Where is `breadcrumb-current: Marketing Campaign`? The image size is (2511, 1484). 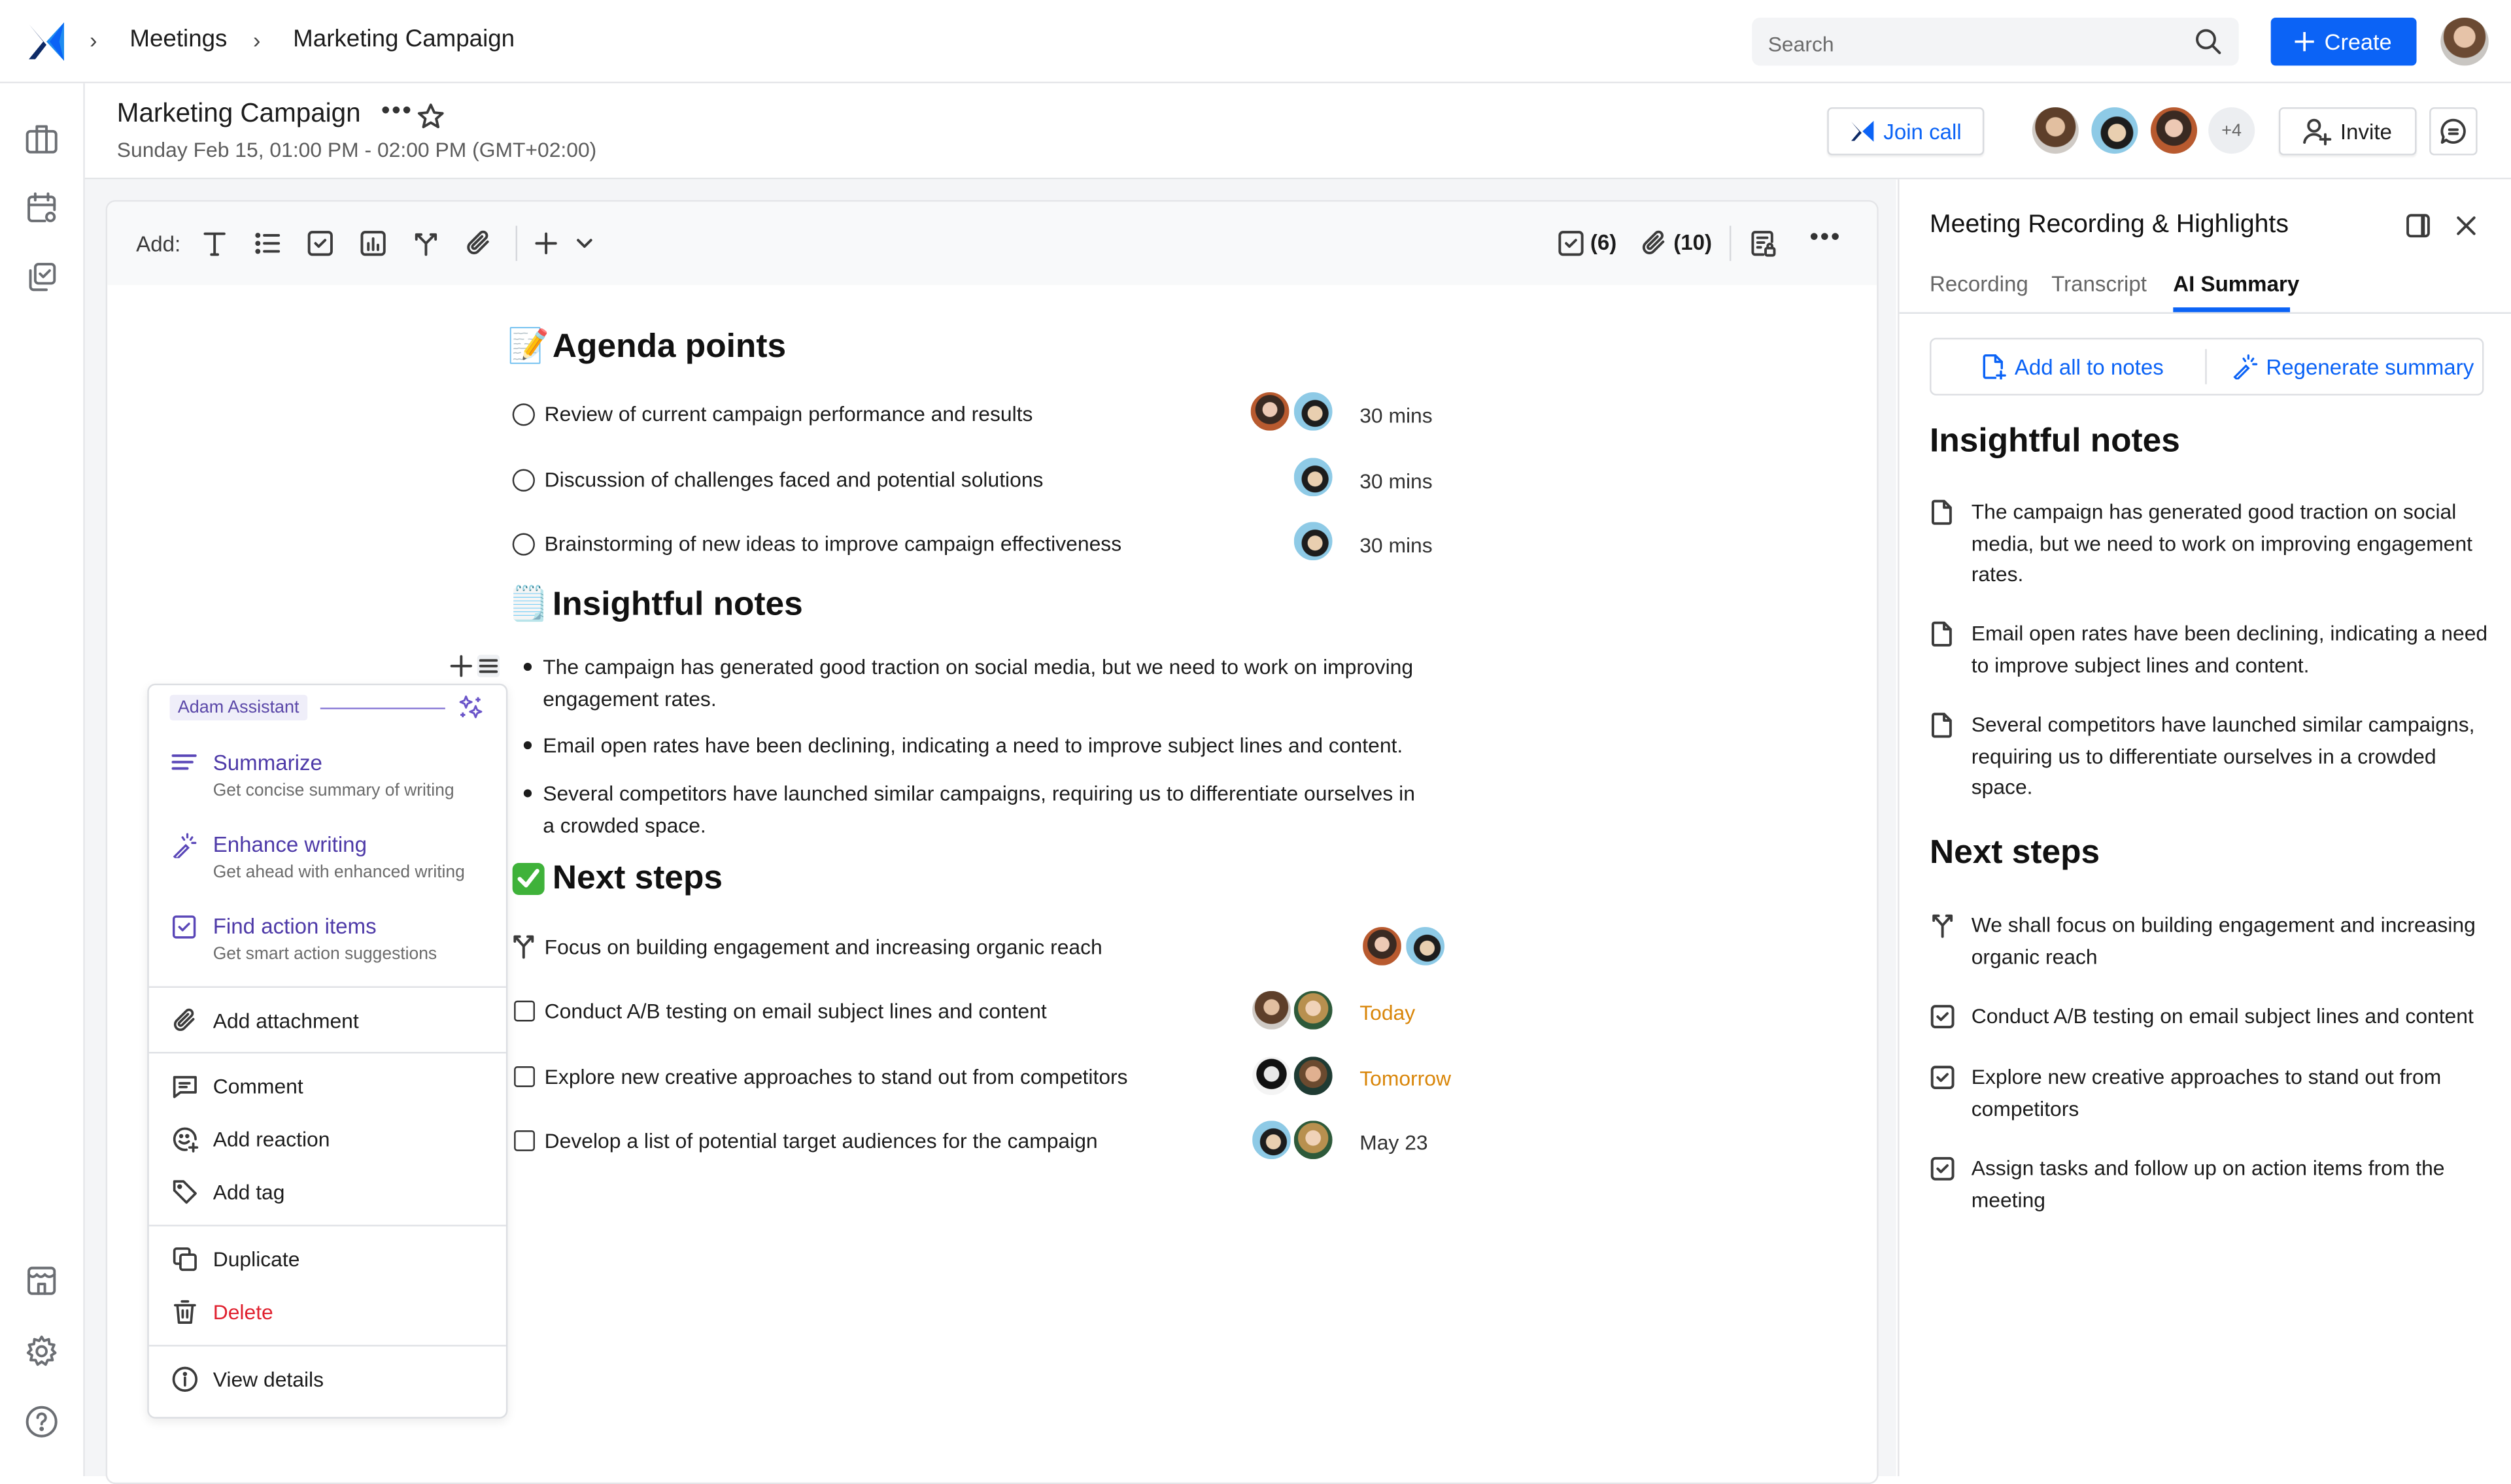 breadcrumb-current: Marketing Campaign is located at coordinates (404, 39).